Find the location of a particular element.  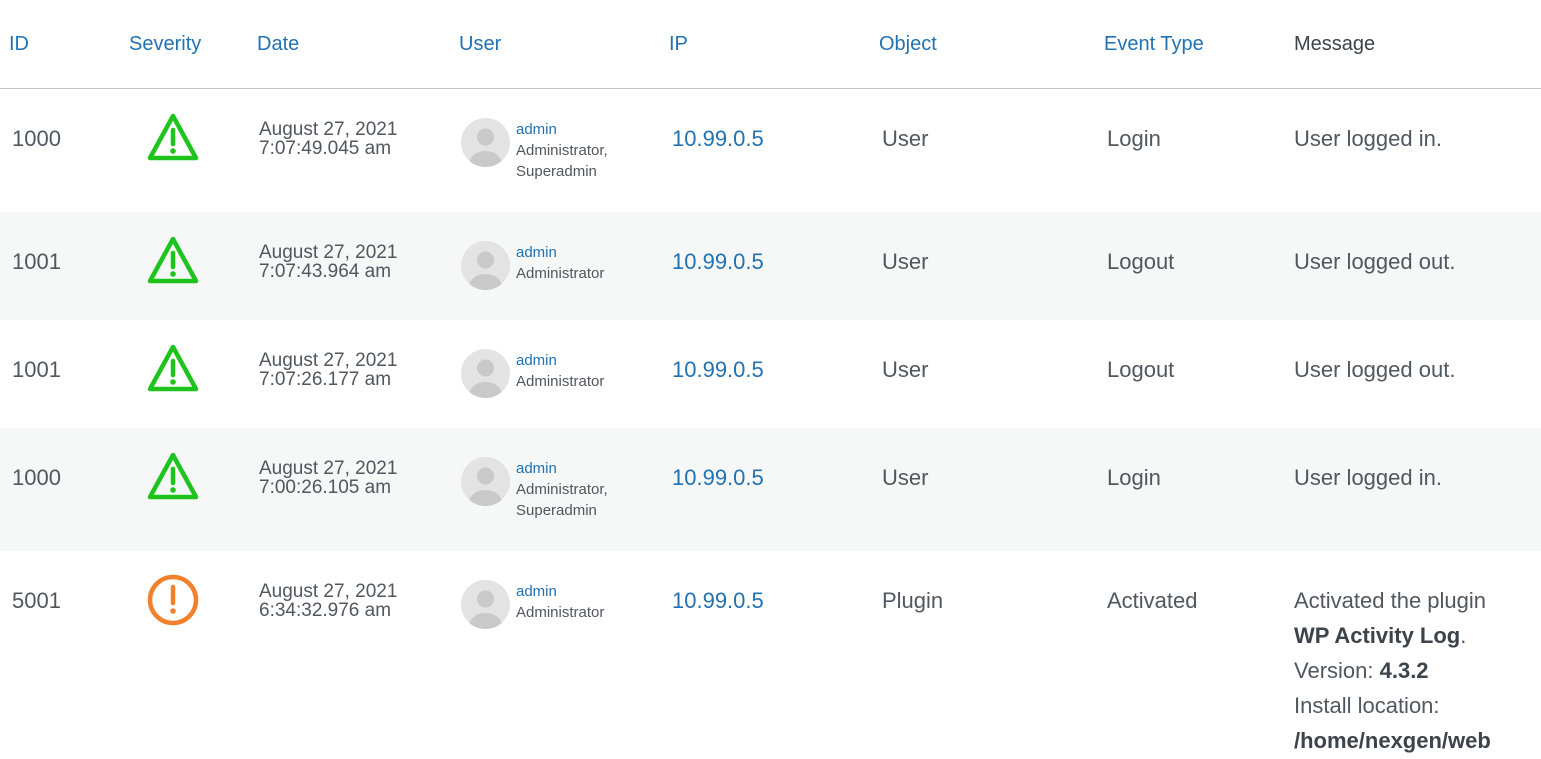

install-location-label: Install location: is located at coordinates (1367, 705).